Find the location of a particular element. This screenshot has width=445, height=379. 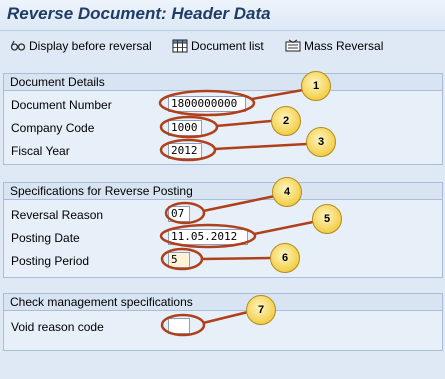

document-list-label: Document list is located at coordinates (227, 46).